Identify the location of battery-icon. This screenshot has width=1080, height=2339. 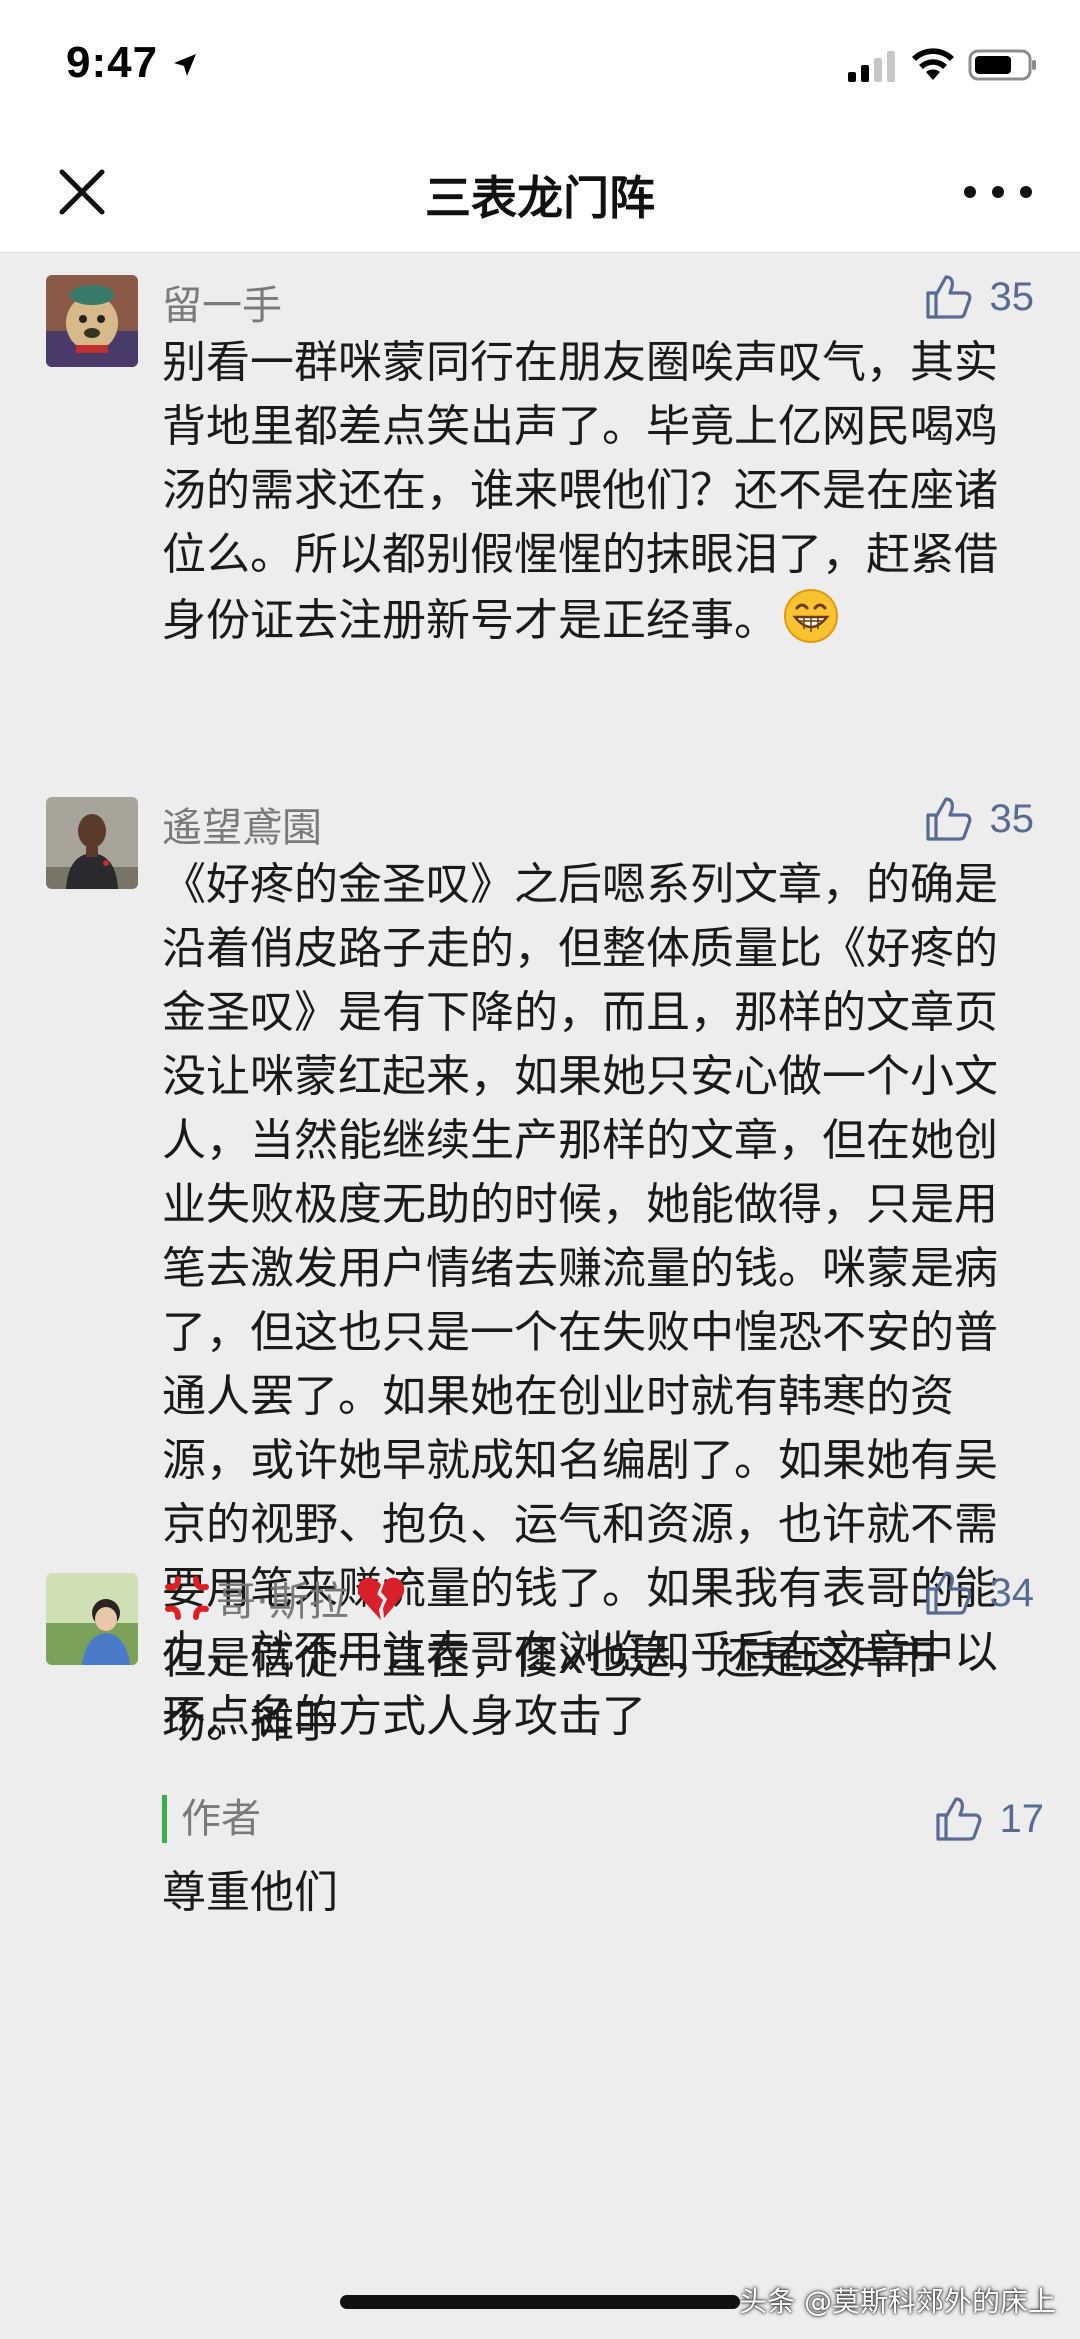
(1002, 65).